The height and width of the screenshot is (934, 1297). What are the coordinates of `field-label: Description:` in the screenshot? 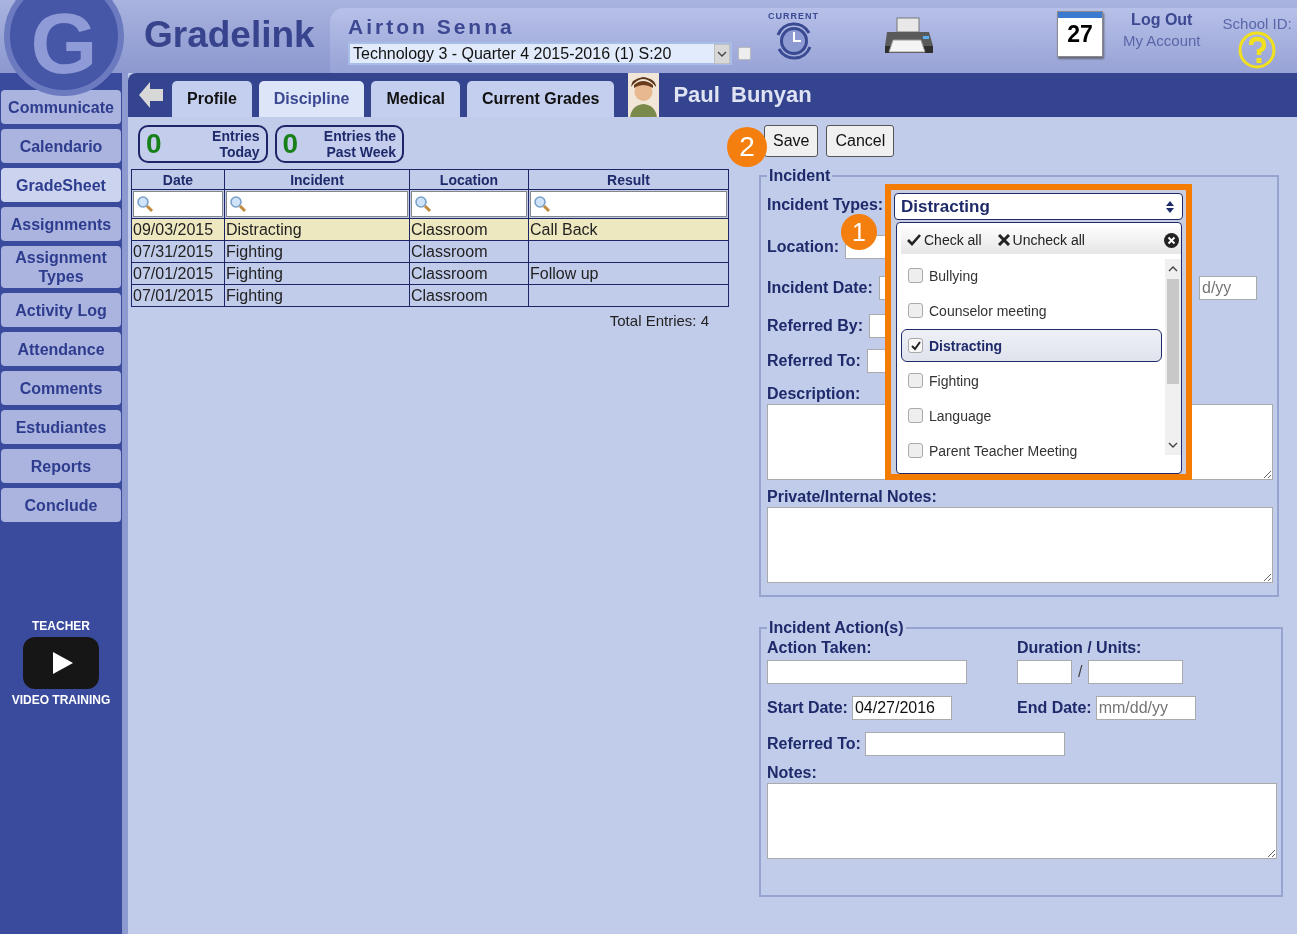 It's located at (814, 394).